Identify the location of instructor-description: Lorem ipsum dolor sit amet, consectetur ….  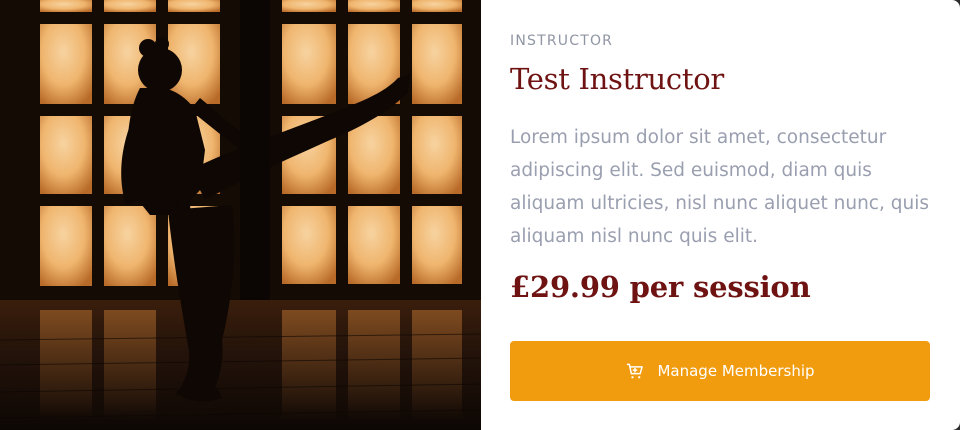
(719, 187).